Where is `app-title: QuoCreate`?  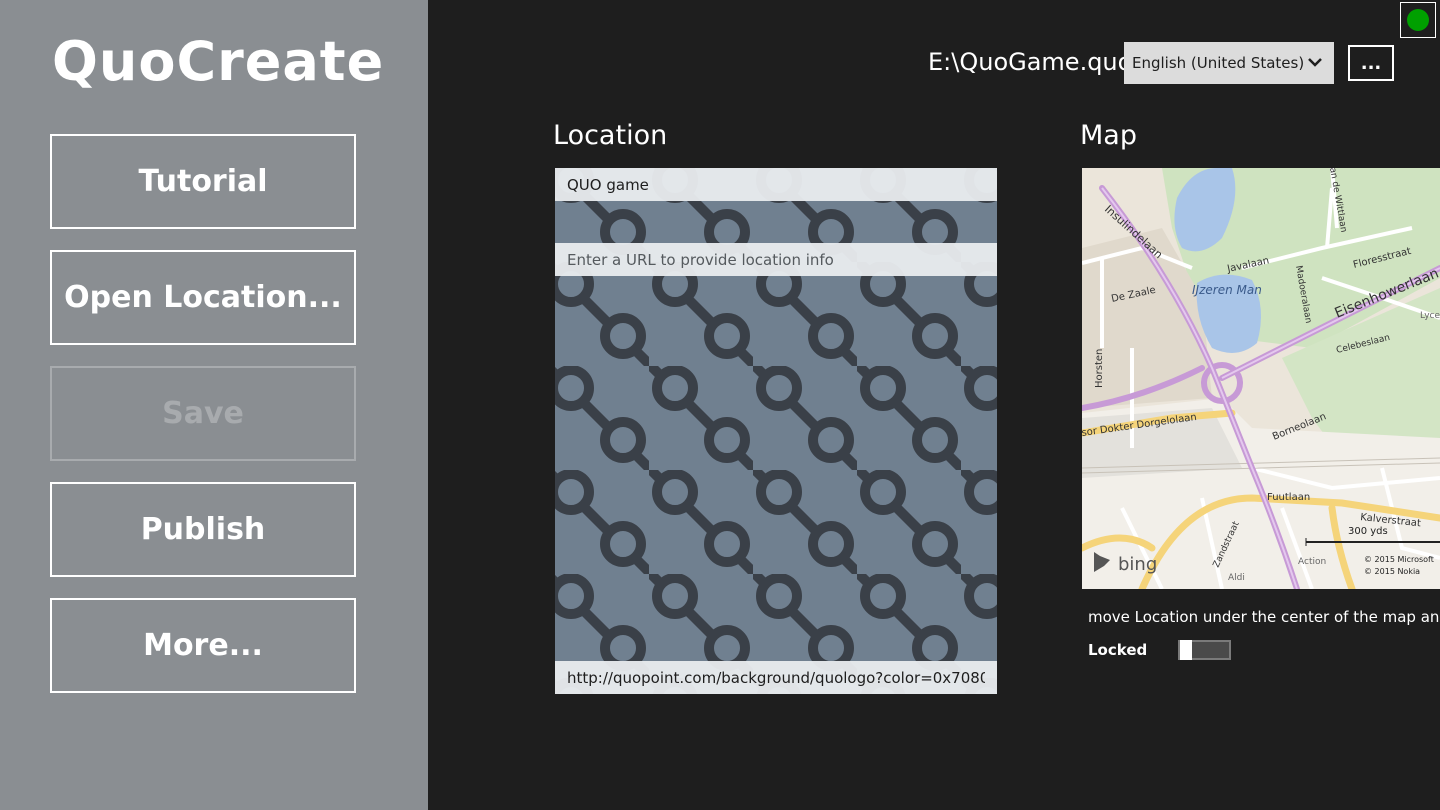
app-title: QuoCreate is located at coordinates (218, 61).